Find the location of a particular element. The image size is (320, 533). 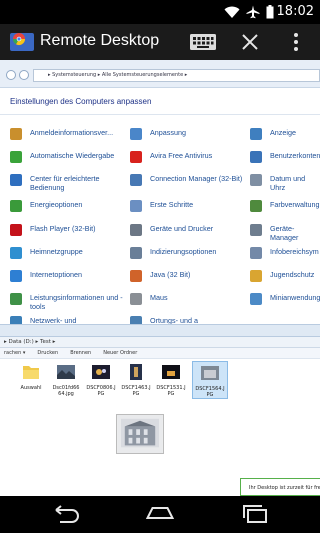

back-button is located at coordinates (11, 75).